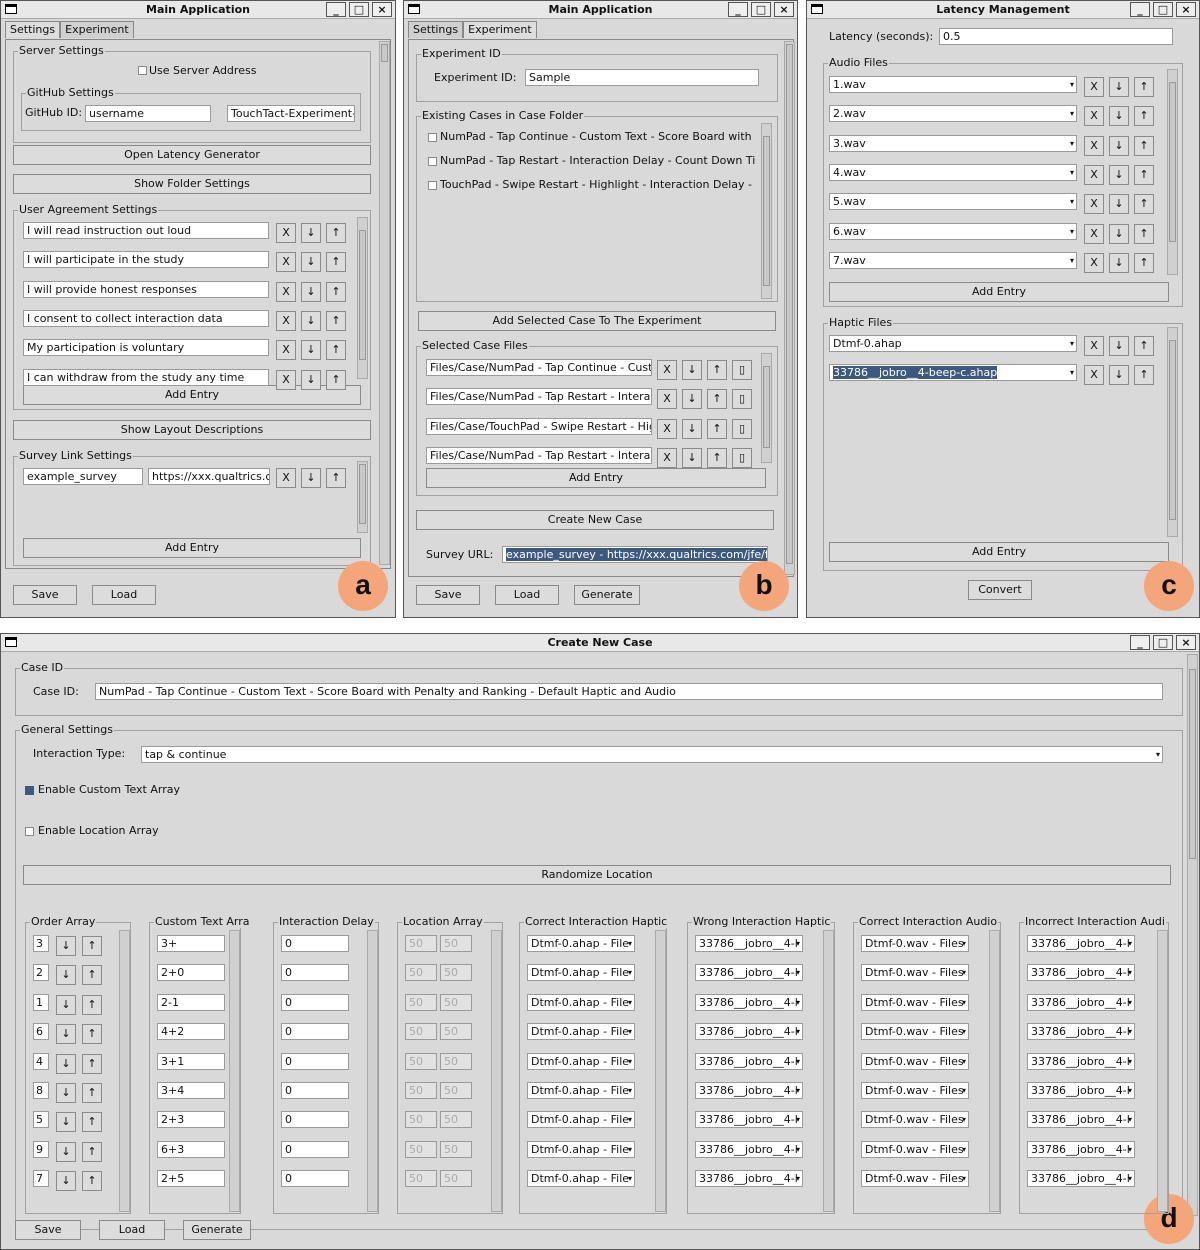 Image resolution: width=1200 pixels, height=1250 pixels. I want to click on audio-file-select: 1.wav ▾, so click(953, 84).